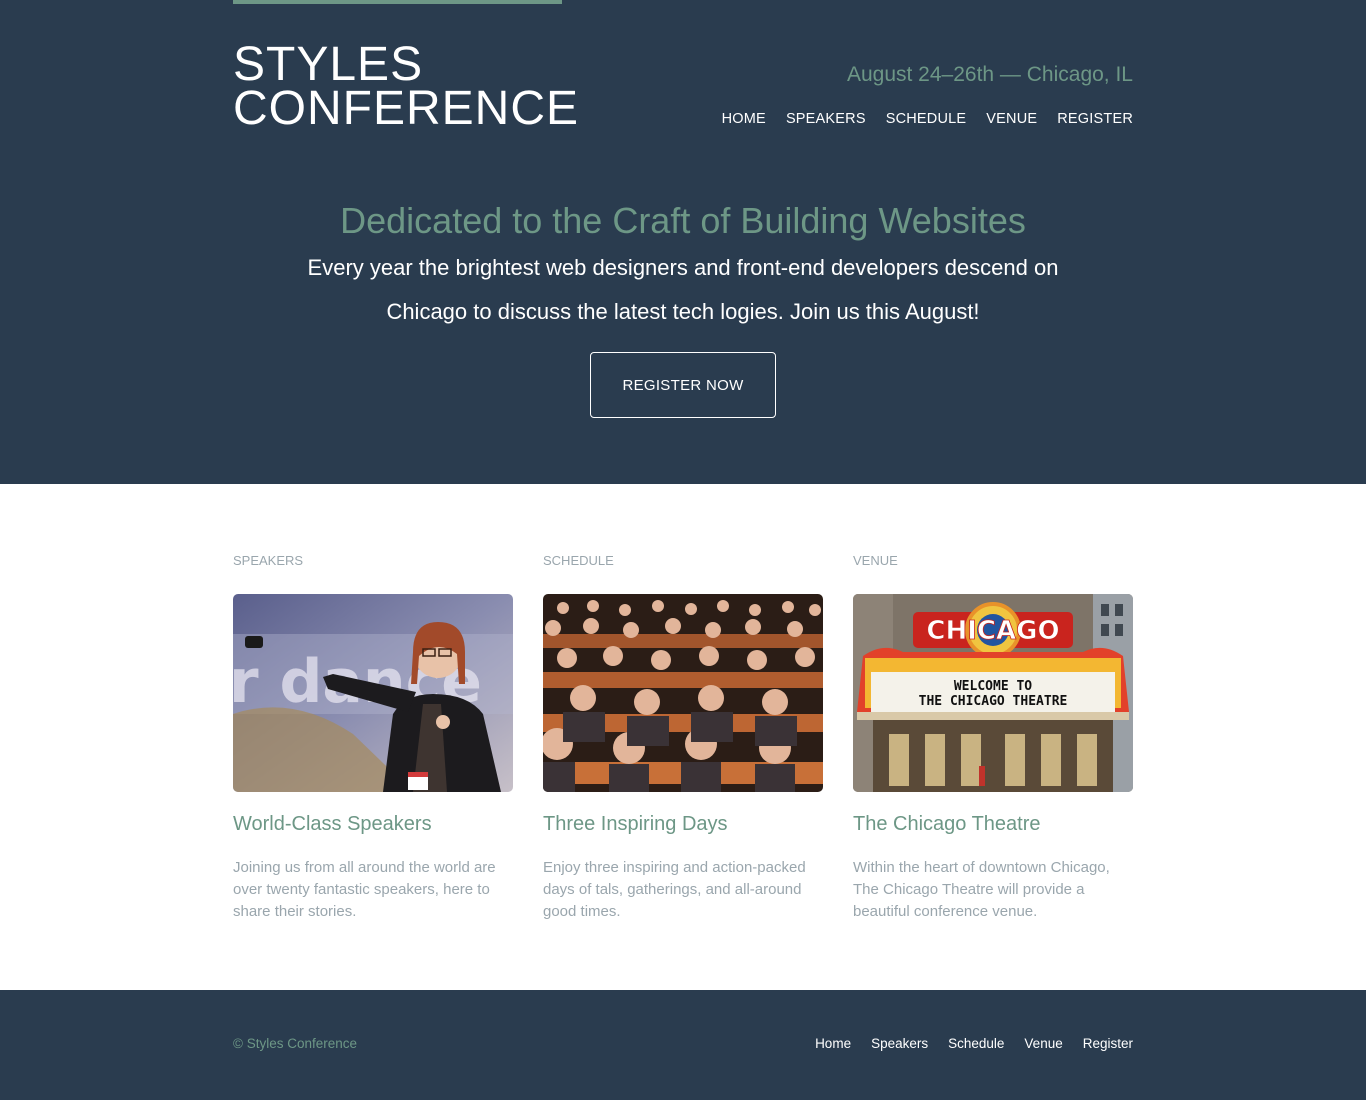 This screenshot has height=1100, width=1366. What do you see at coordinates (989, 74) in the screenshot?
I see `event-tagline: August 24–26th — Chicago, IL` at bounding box center [989, 74].